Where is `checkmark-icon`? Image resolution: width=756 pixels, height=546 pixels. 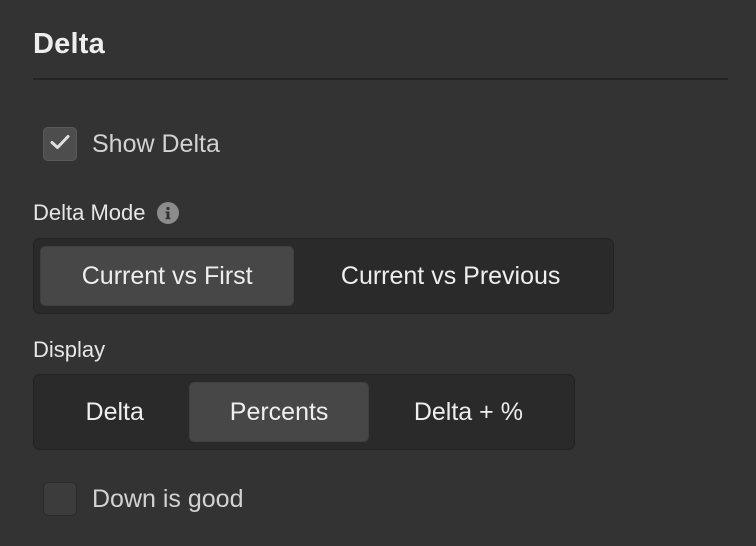
checkmark-icon is located at coordinates (60, 144).